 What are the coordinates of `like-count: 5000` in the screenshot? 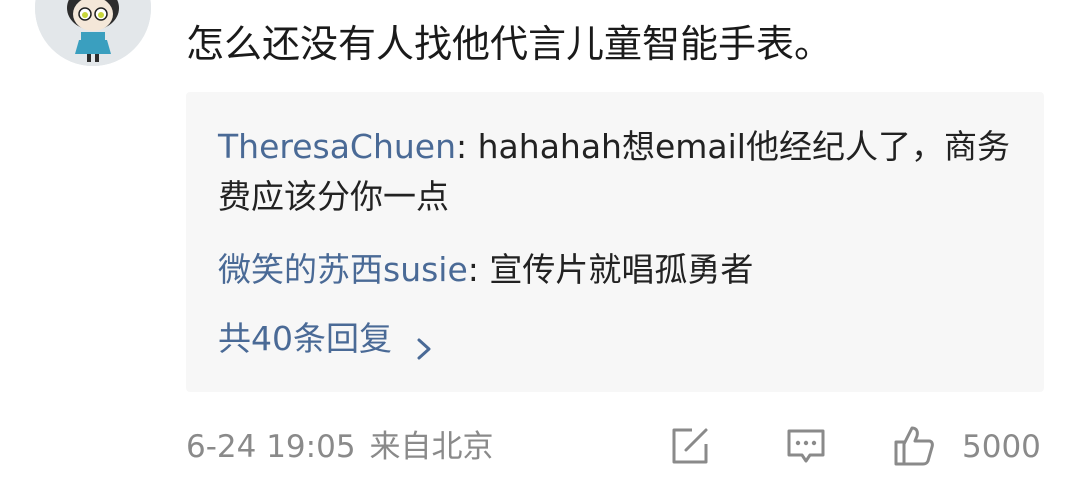 It's located at (1001, 447).